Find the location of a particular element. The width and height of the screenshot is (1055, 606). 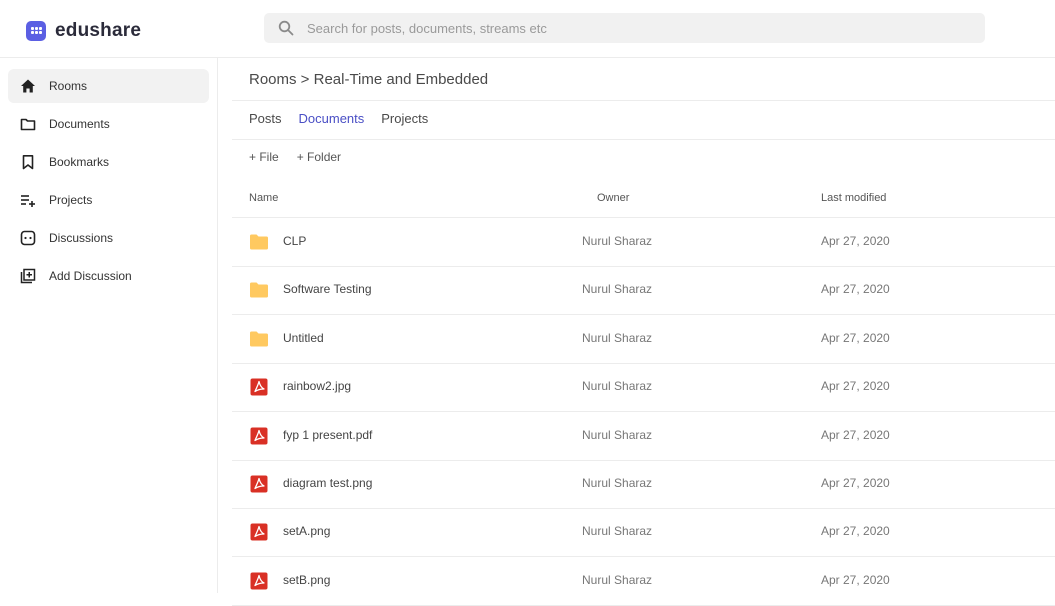

add-box-icon is located at coordinates (28, 276).